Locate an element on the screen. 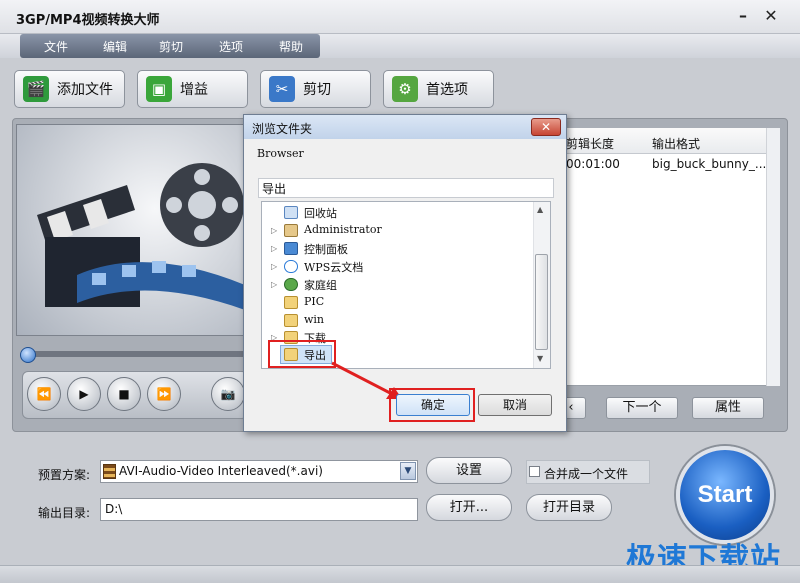 This screenshot has width=800, height=583. cloud-icon is located at coordinates (291, 266).